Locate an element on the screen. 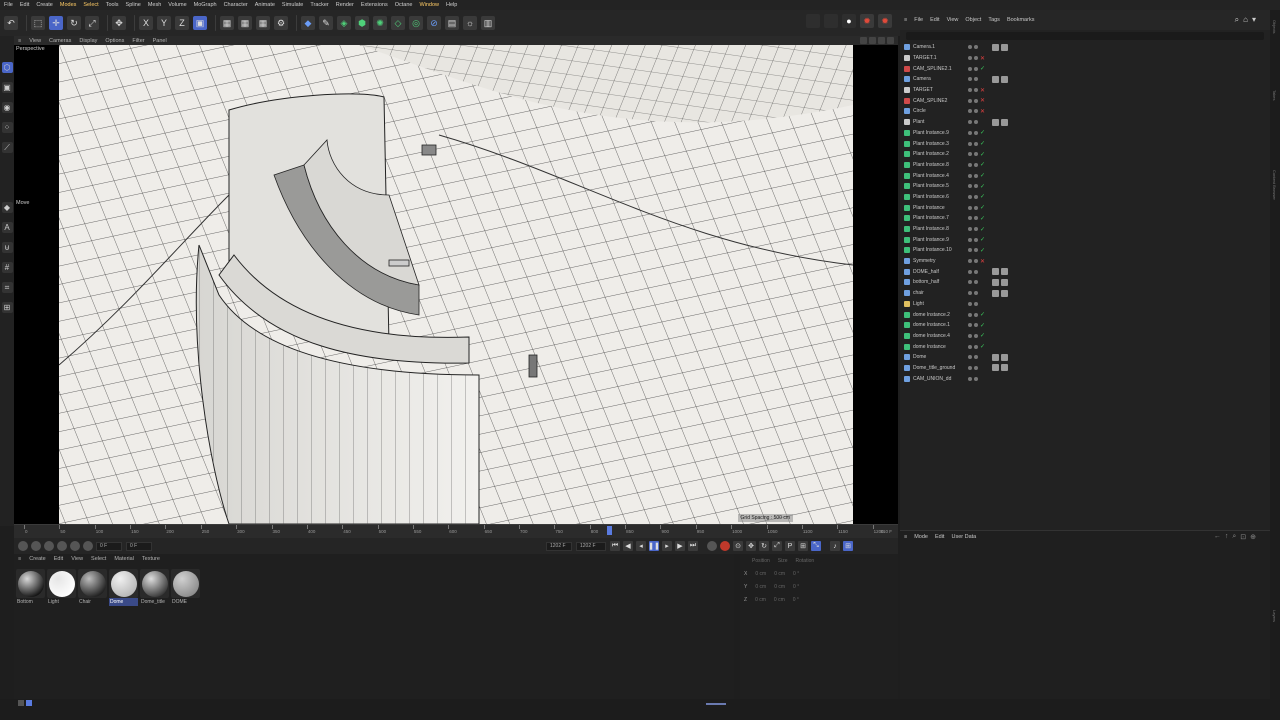 The height and width of the screenshot is (720, 1280). menu-render: Render is located at coordinates (345, 5).